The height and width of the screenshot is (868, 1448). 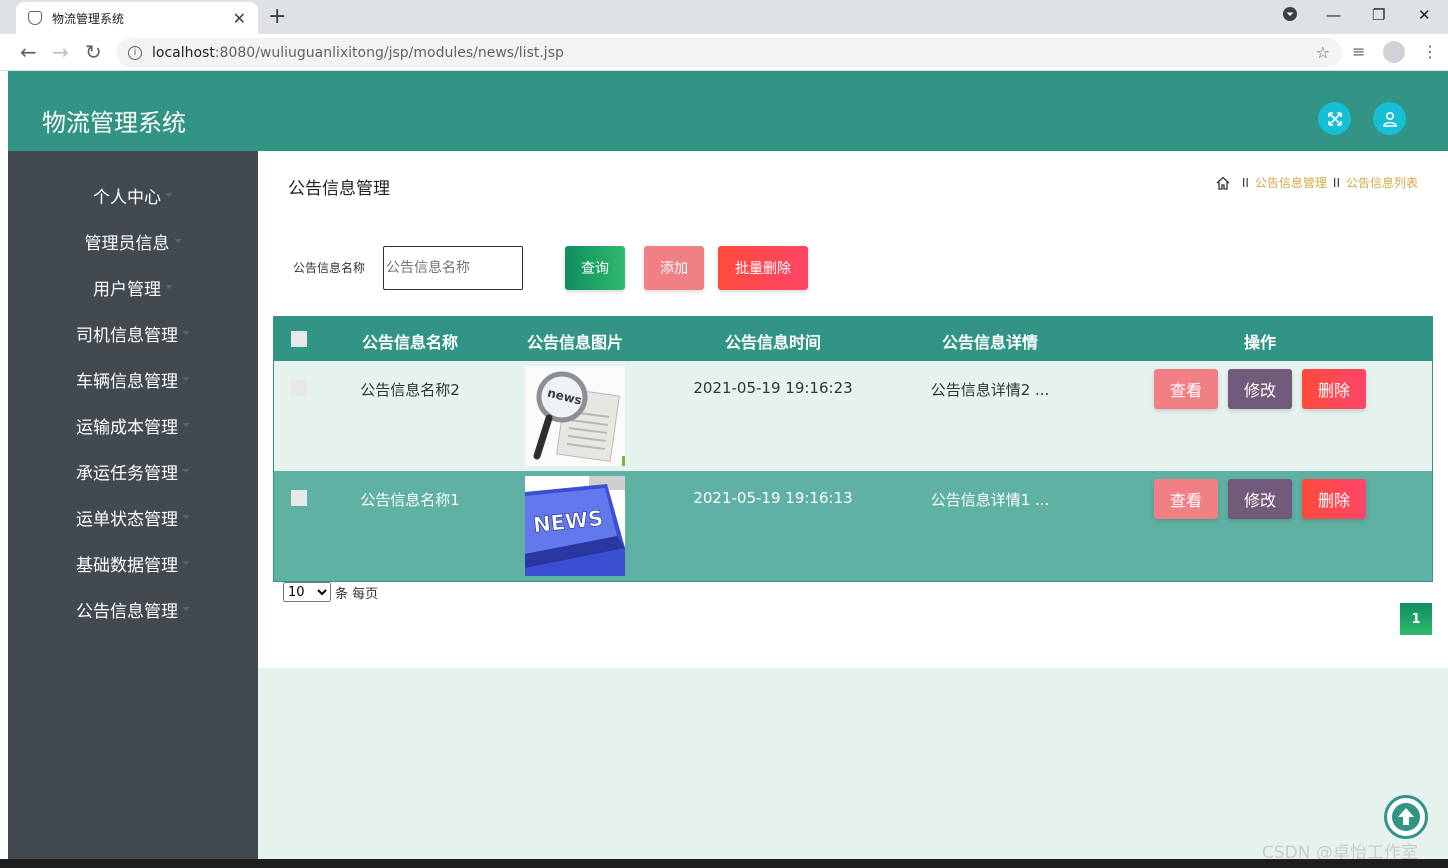 What do you see at coordinates (127, 519) in the screenshot?
I see `sidebar-item-label: 运单状态管理` at bounding box center [127, 519].